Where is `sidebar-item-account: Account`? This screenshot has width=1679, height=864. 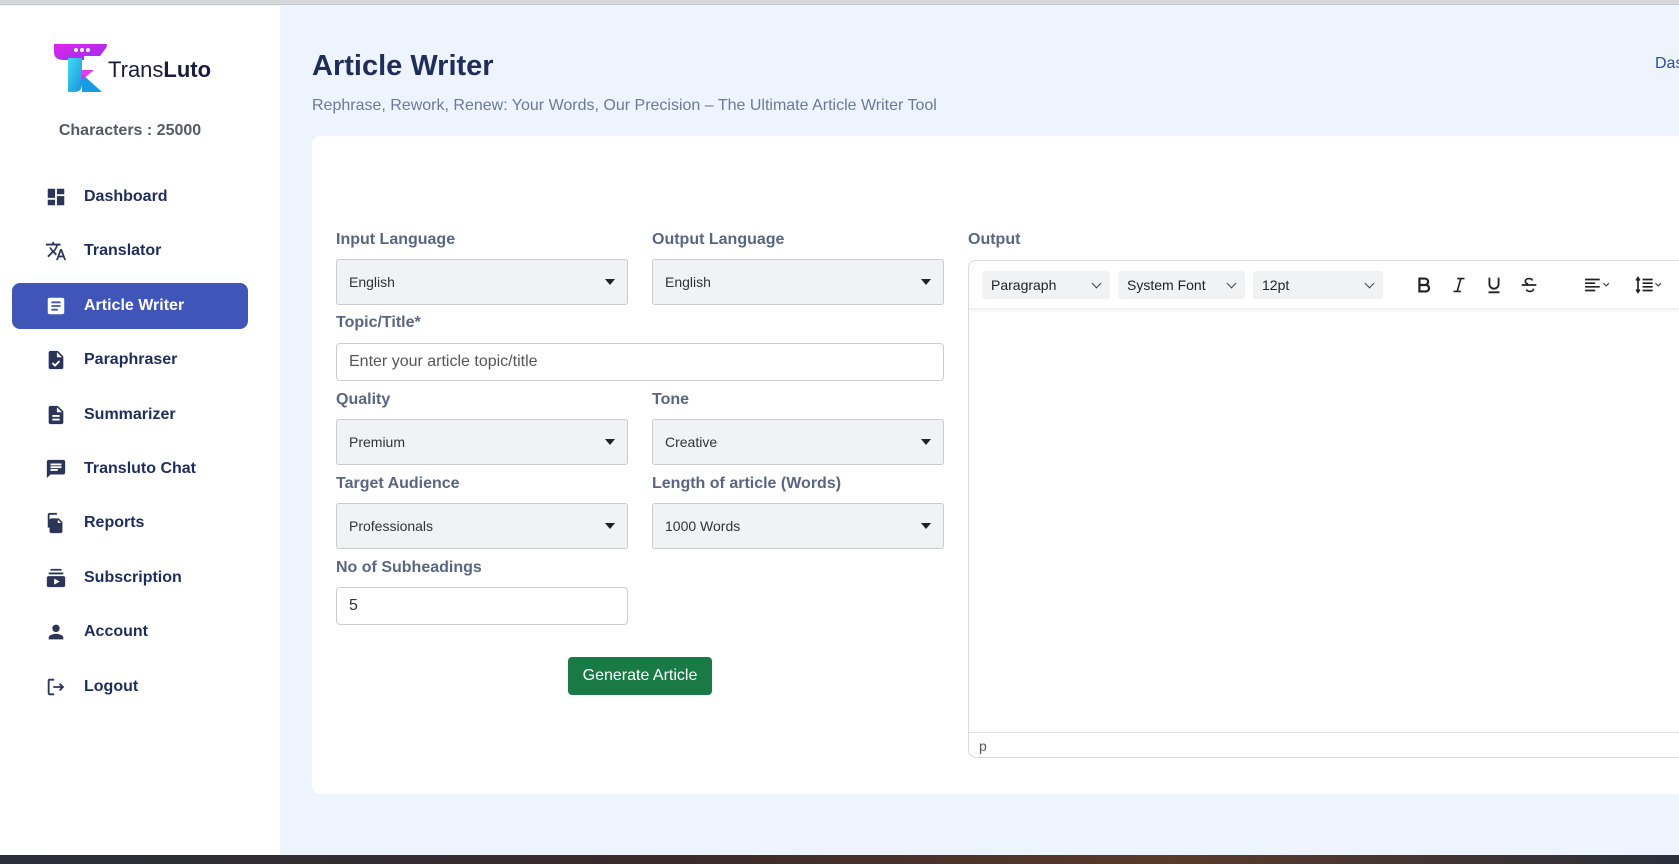 sidebar-item-account: Account is located at coordinates (130, 632).